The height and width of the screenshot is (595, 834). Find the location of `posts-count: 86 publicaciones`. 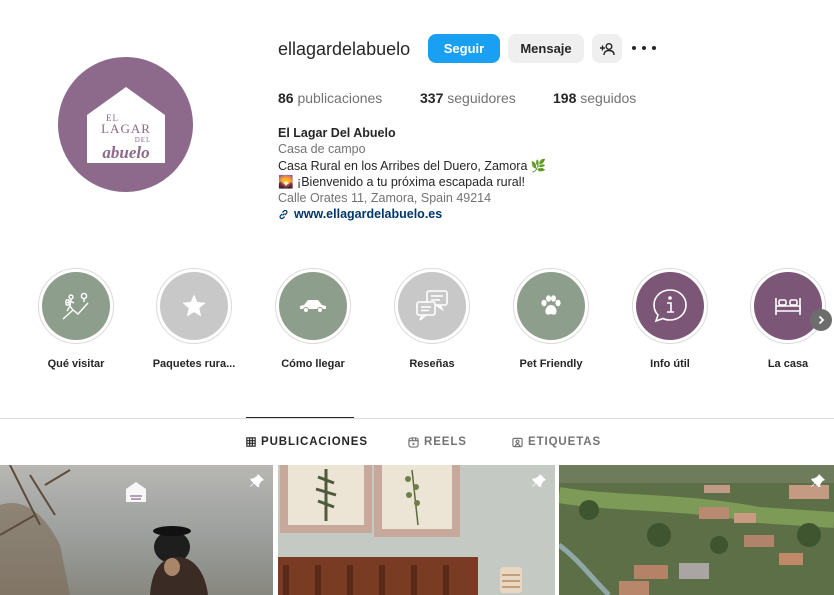

posts-count: 86 publicaciones is located at coordinates (330, 98).